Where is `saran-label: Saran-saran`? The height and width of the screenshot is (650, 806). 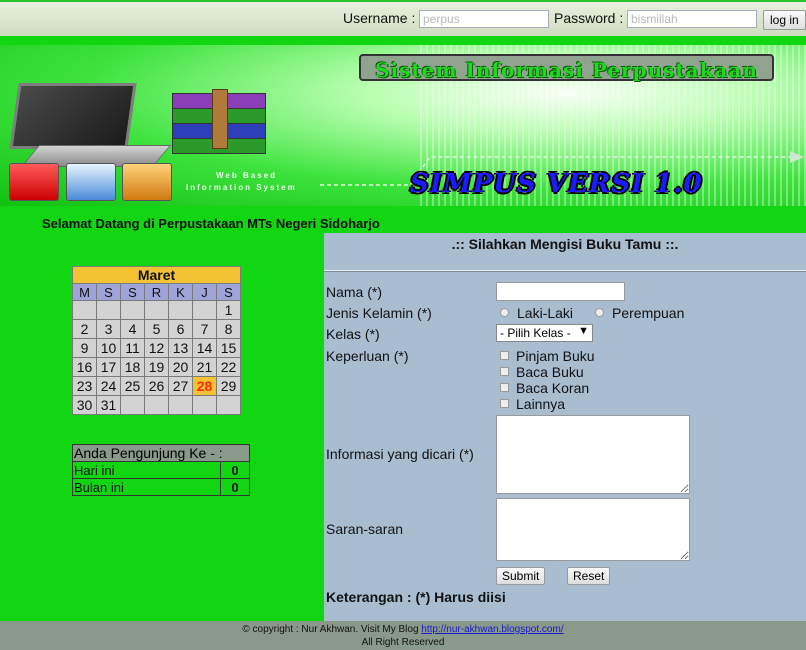 saran-label: Saran-saran is located at coordinates (365, 529).